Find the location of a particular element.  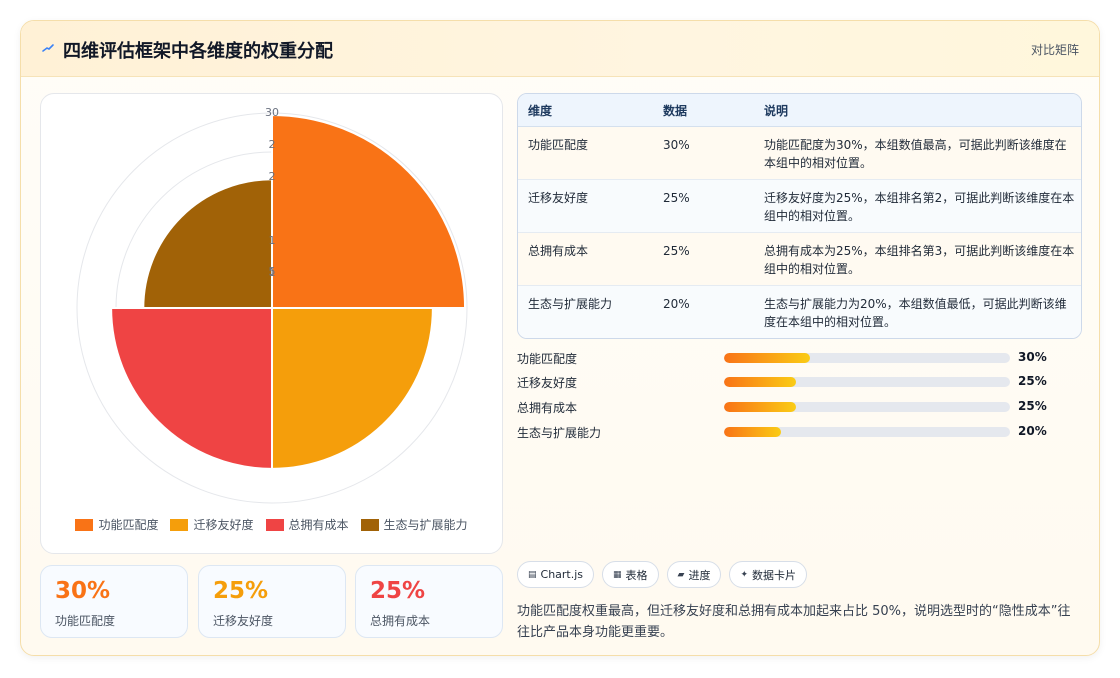

column-header: 数据 is located at coordinates (675, 111).